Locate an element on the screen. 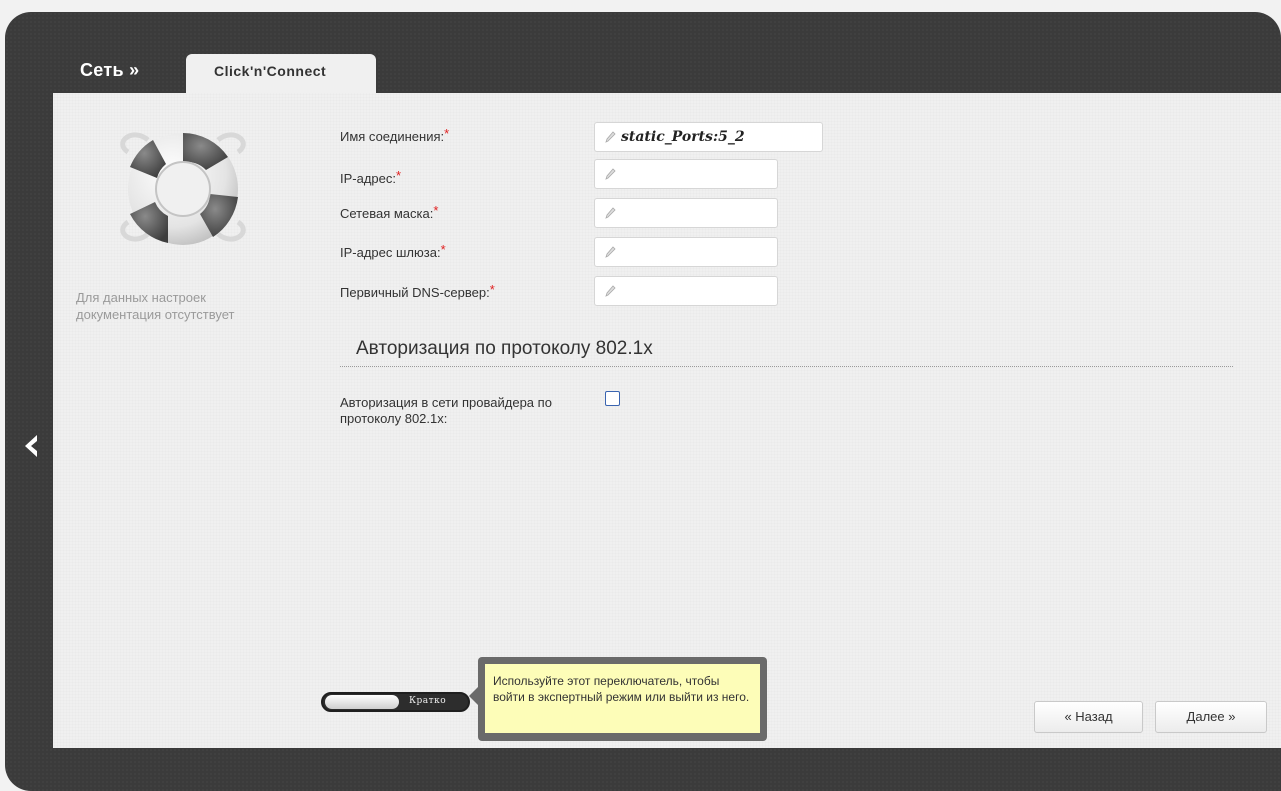 The height and width of the screenshot is (791, 1281). connection-name-field: static_Ports:5_2 is located at coordinates (708, 137).